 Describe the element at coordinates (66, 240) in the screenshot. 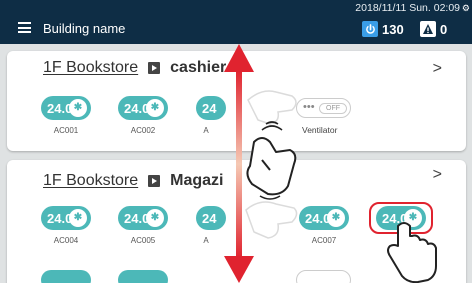

I see `device-label: AC004` at that location.